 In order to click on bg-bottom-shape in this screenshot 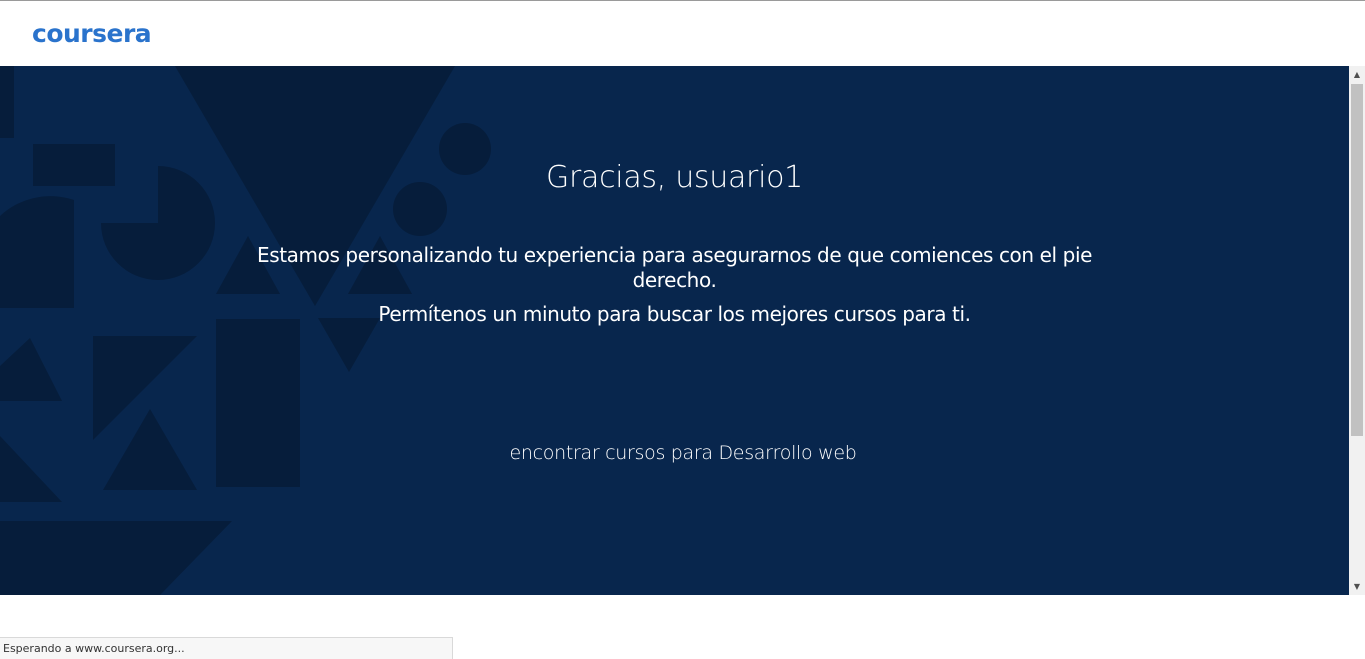, I will do `click(116, 558)`.